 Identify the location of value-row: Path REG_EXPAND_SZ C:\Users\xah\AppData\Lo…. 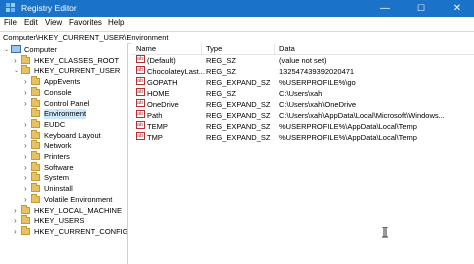
(302, 115).